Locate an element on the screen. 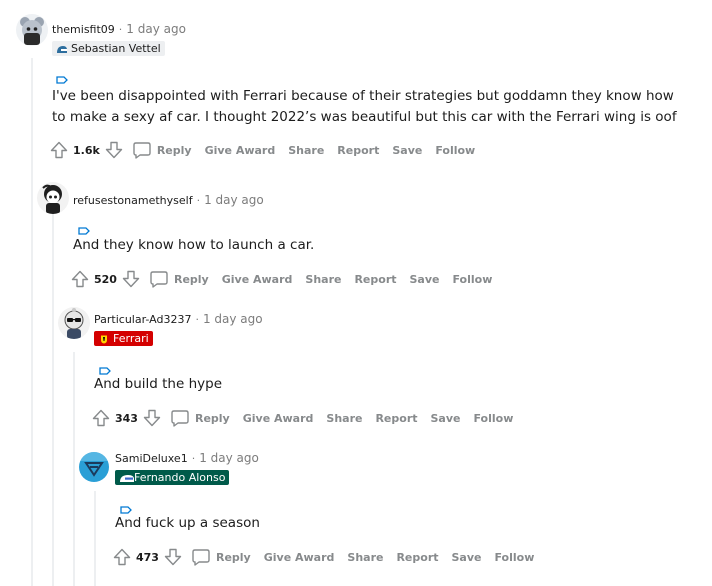 The height and width of the screenshot is (586, 712). vote-score: 520 is located at coordinates (105, 279).